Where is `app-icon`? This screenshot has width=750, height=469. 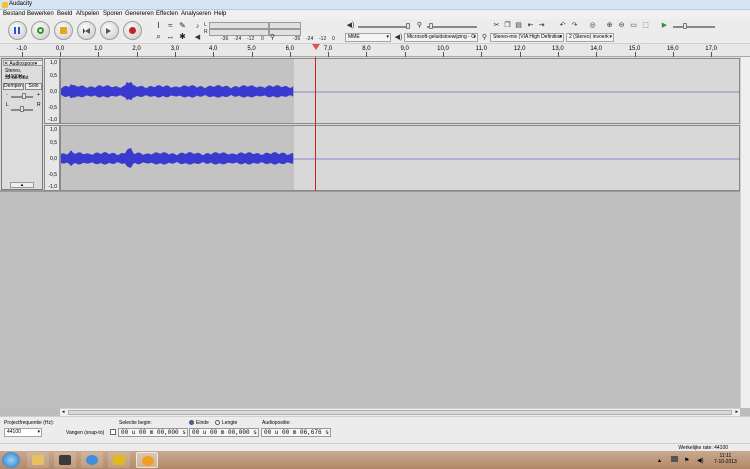 app-icon is located at coordinates (119, 460).